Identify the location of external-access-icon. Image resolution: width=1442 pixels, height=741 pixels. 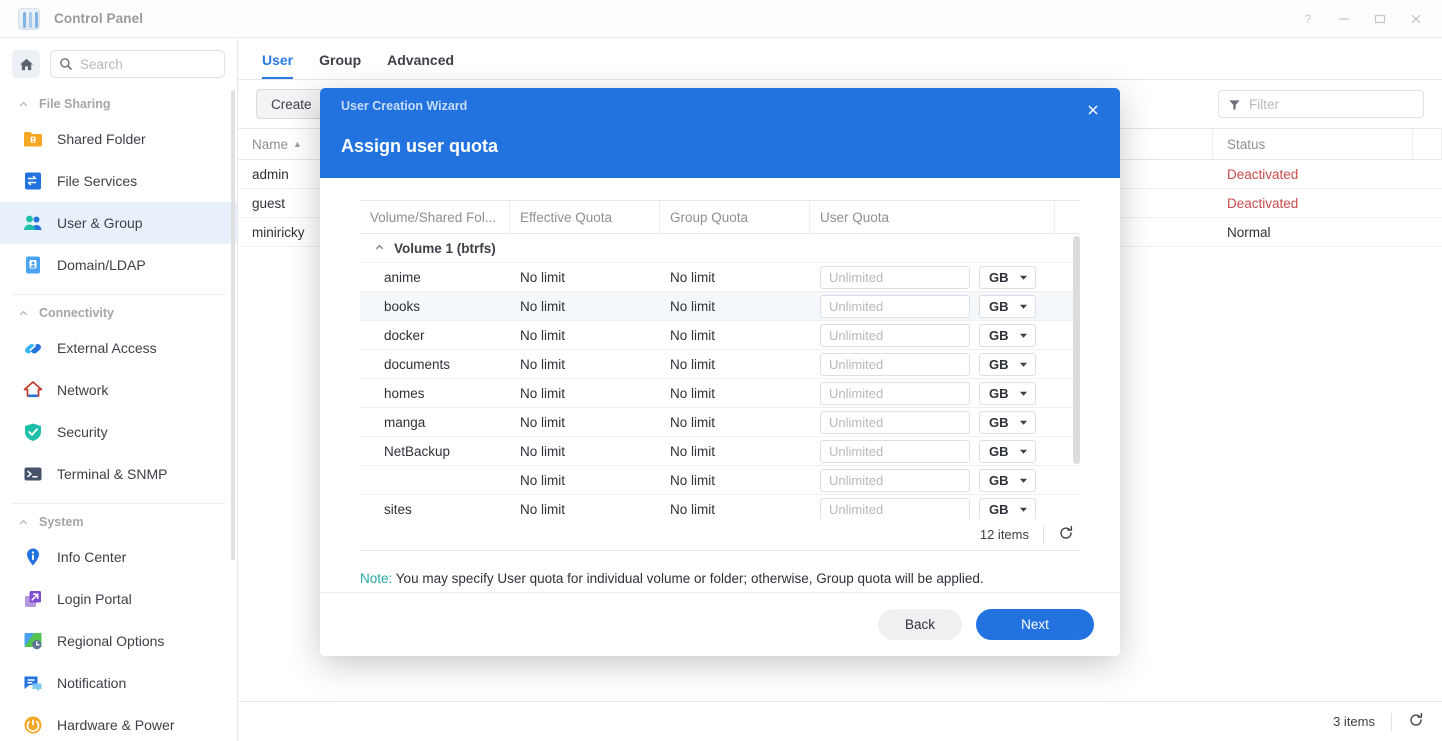
(33, 348).